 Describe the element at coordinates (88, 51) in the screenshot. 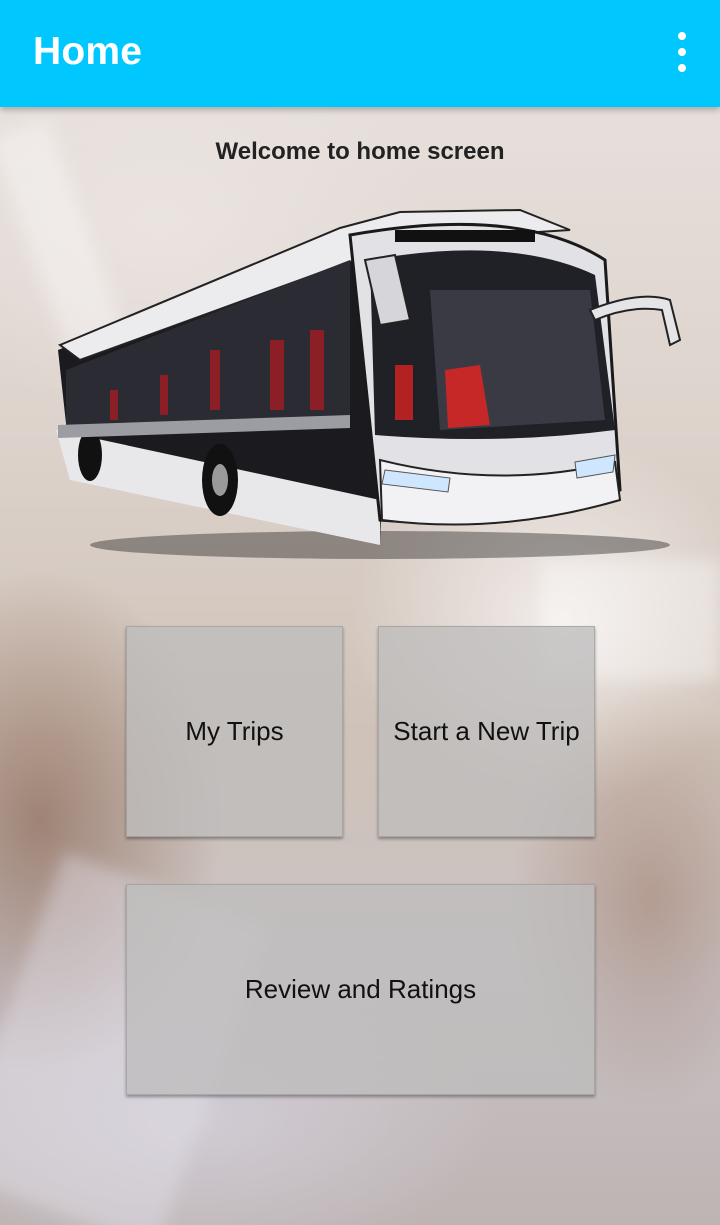

I see `page-title: Home` at that location.